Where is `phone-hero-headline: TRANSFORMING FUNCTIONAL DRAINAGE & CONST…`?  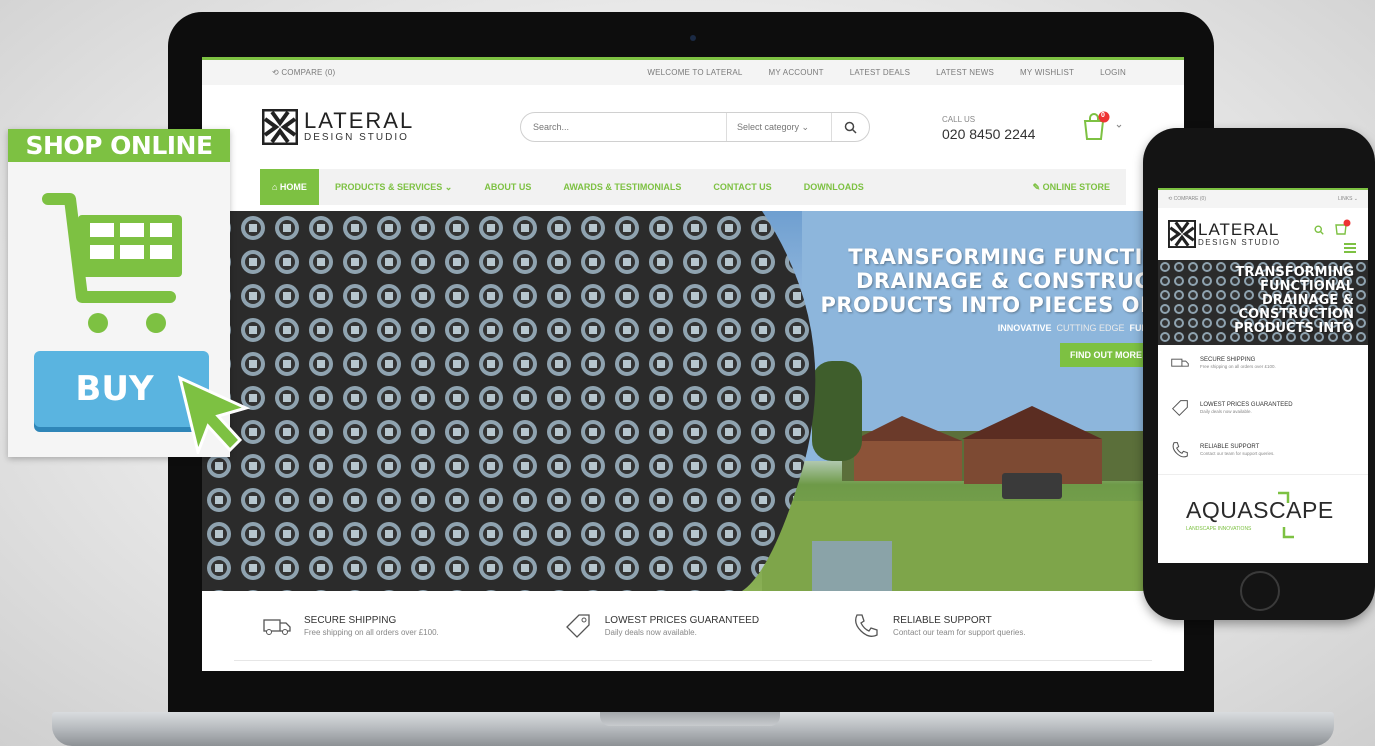 phone-hero-headline: TRANSFORMING FUNCTIONAL DRAINAGE & CONST… is located at coordinates (1294, 301).